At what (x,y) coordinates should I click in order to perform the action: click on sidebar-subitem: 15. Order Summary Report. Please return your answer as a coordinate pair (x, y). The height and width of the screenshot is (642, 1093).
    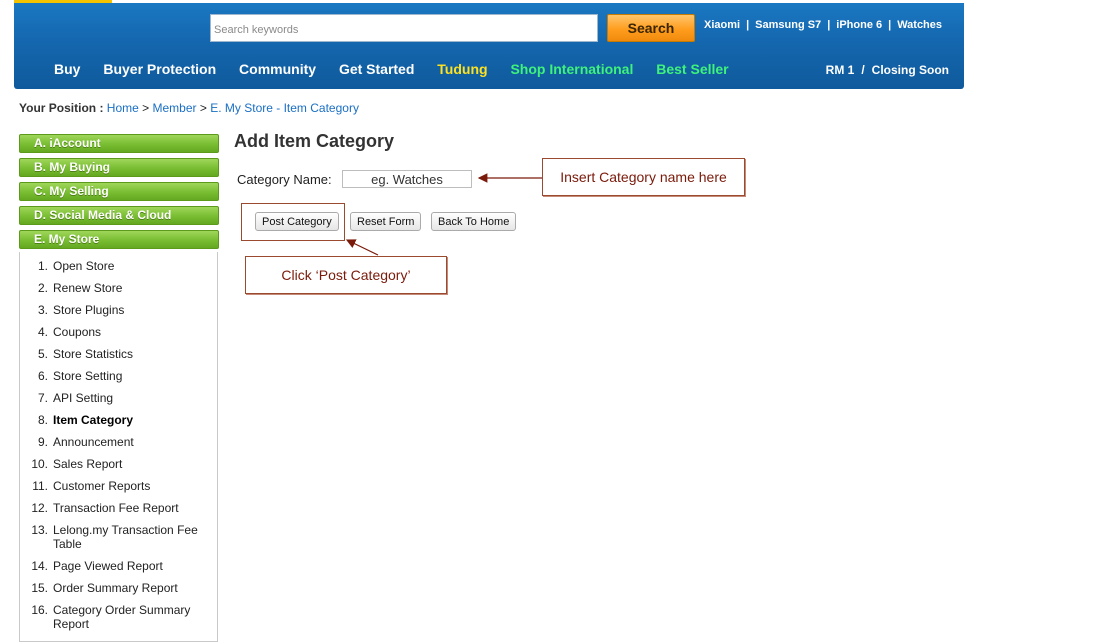
    Looking at the image, I should click on (118, 588).